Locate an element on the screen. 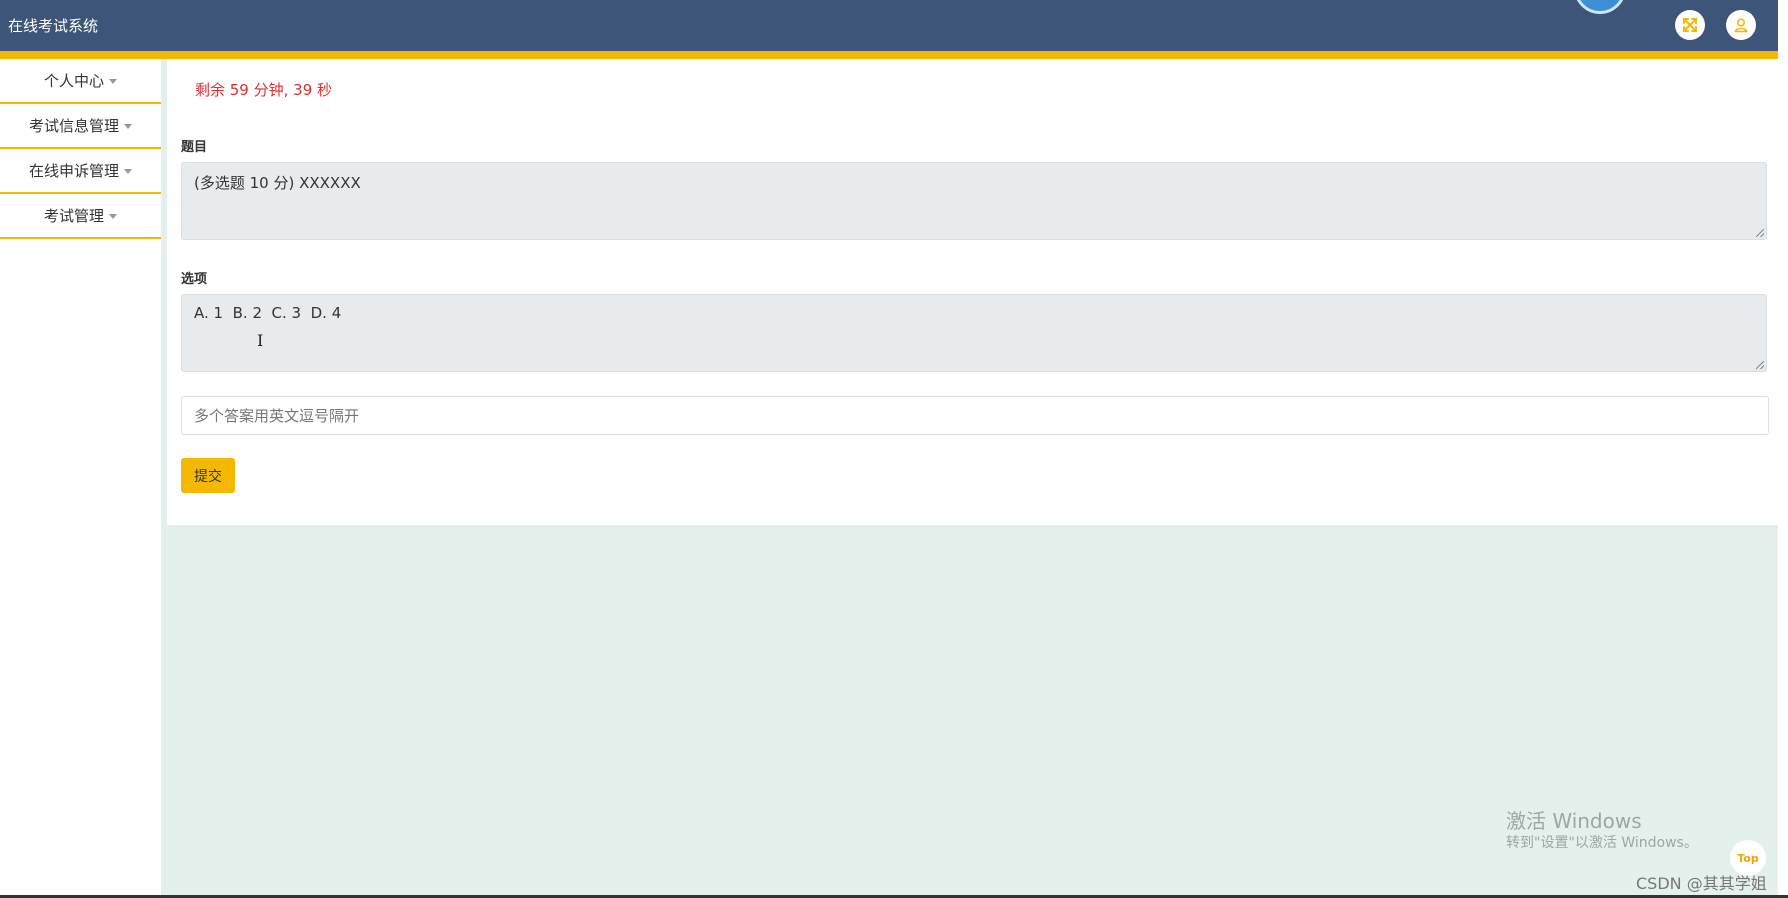 The width and height of the screenshot is (1788, 898). user-menu-button is located at coordinates (1741, 25).